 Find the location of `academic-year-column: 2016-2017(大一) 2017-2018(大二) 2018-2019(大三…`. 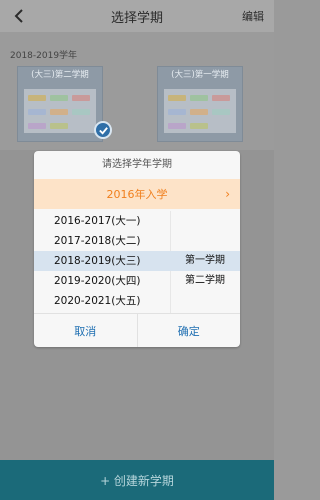

academic-year-column: 2016-2017(大一) 2017-2018(大二) 2018-2019(大三… is located at coordinates (102, 262).